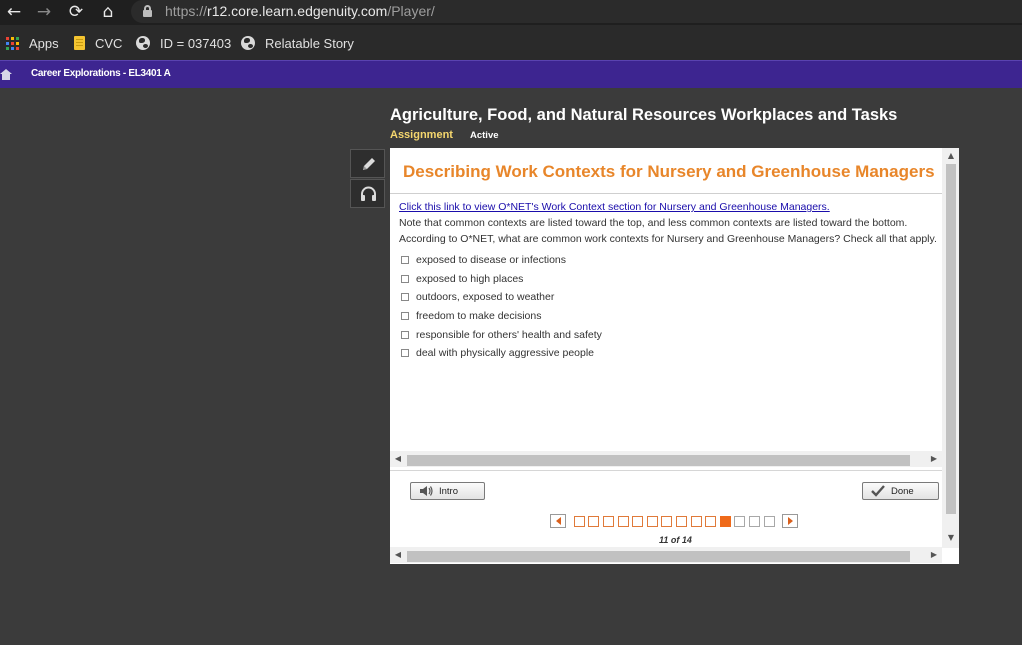 This screenshot has width=1022, height=645. I want to click on option-label: exposed to high places, so click(469, 279).